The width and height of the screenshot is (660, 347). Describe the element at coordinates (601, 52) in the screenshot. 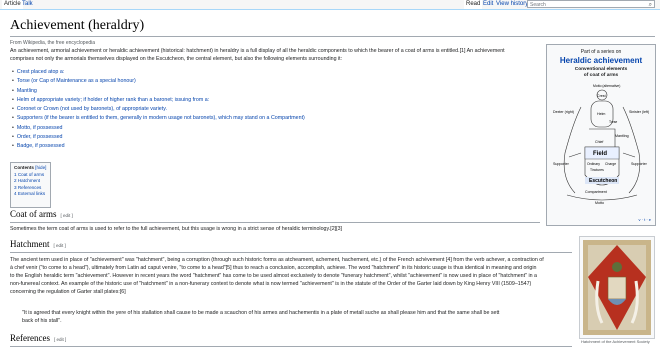

I see `sidebar-part-of: Part of a series on` at that location.